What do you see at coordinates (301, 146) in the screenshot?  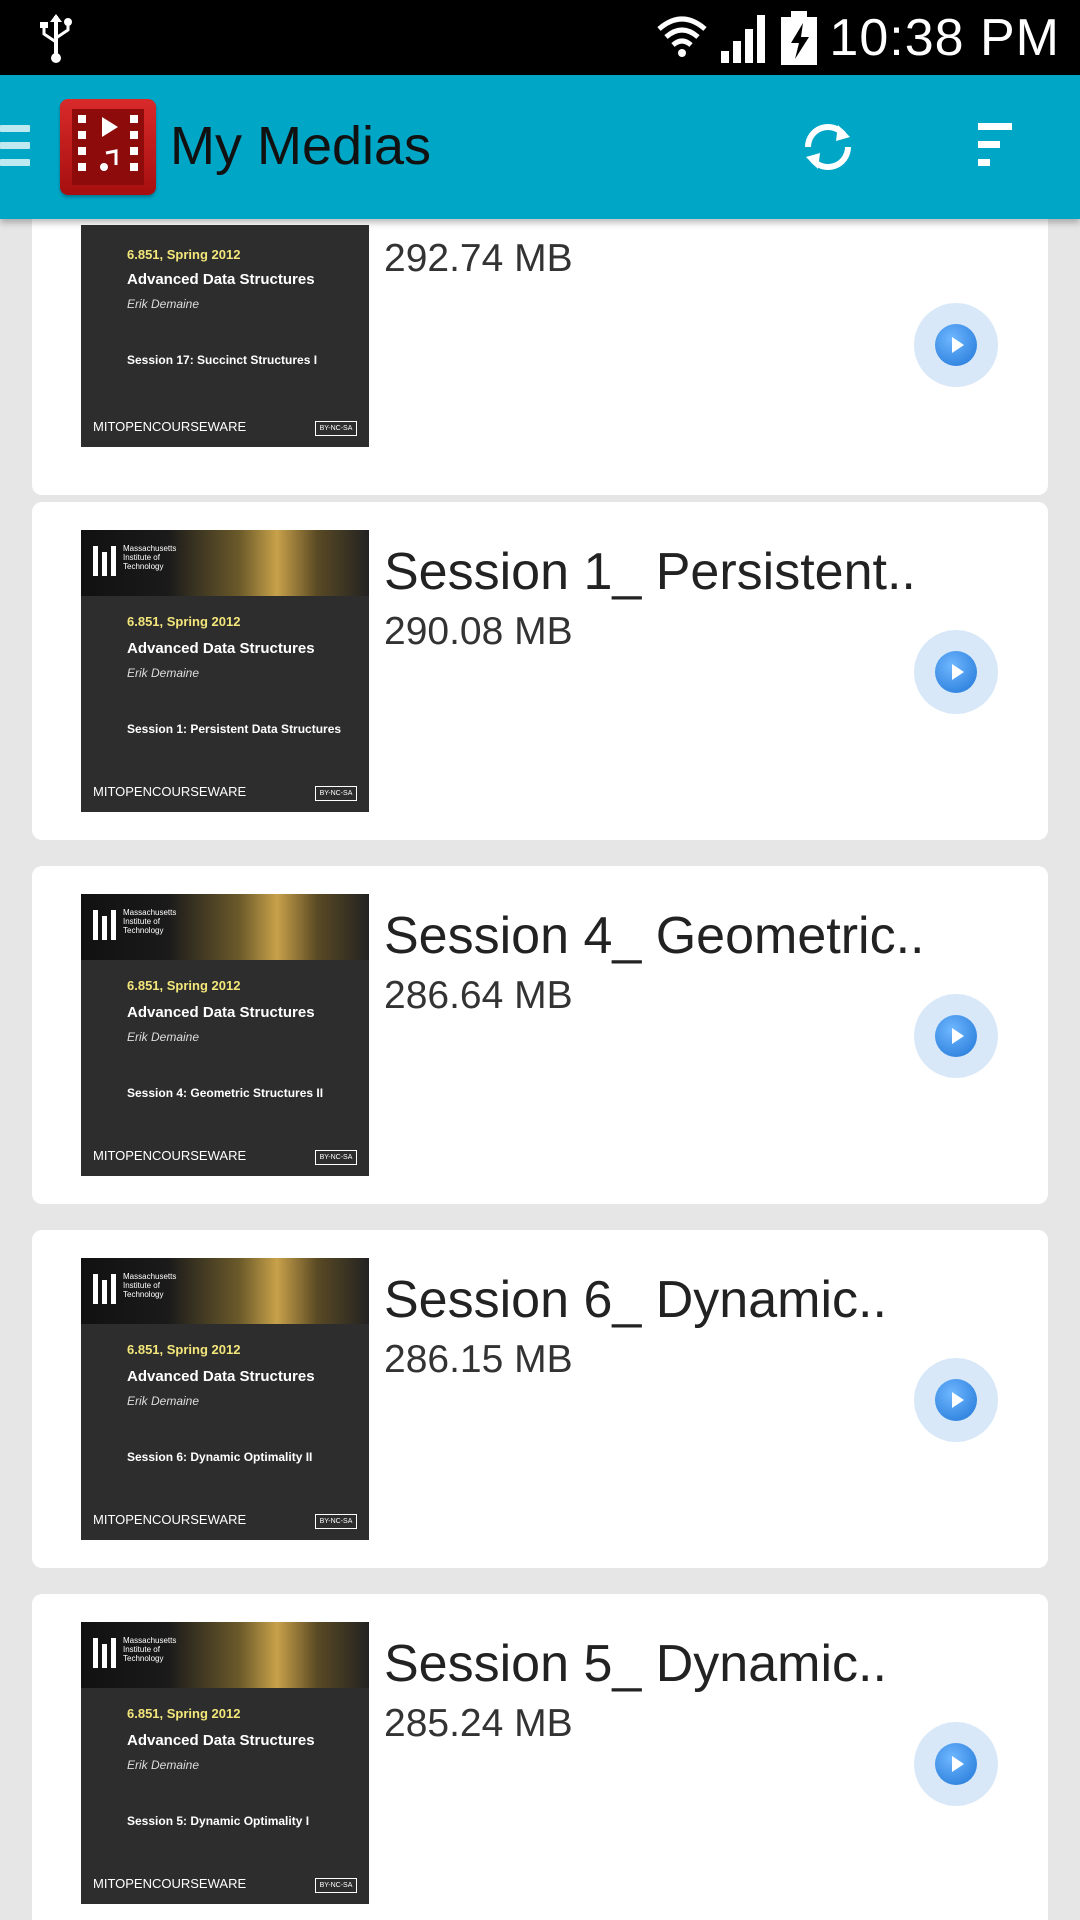 I see `app-title: My Medias` at bounding box center [301, 146].